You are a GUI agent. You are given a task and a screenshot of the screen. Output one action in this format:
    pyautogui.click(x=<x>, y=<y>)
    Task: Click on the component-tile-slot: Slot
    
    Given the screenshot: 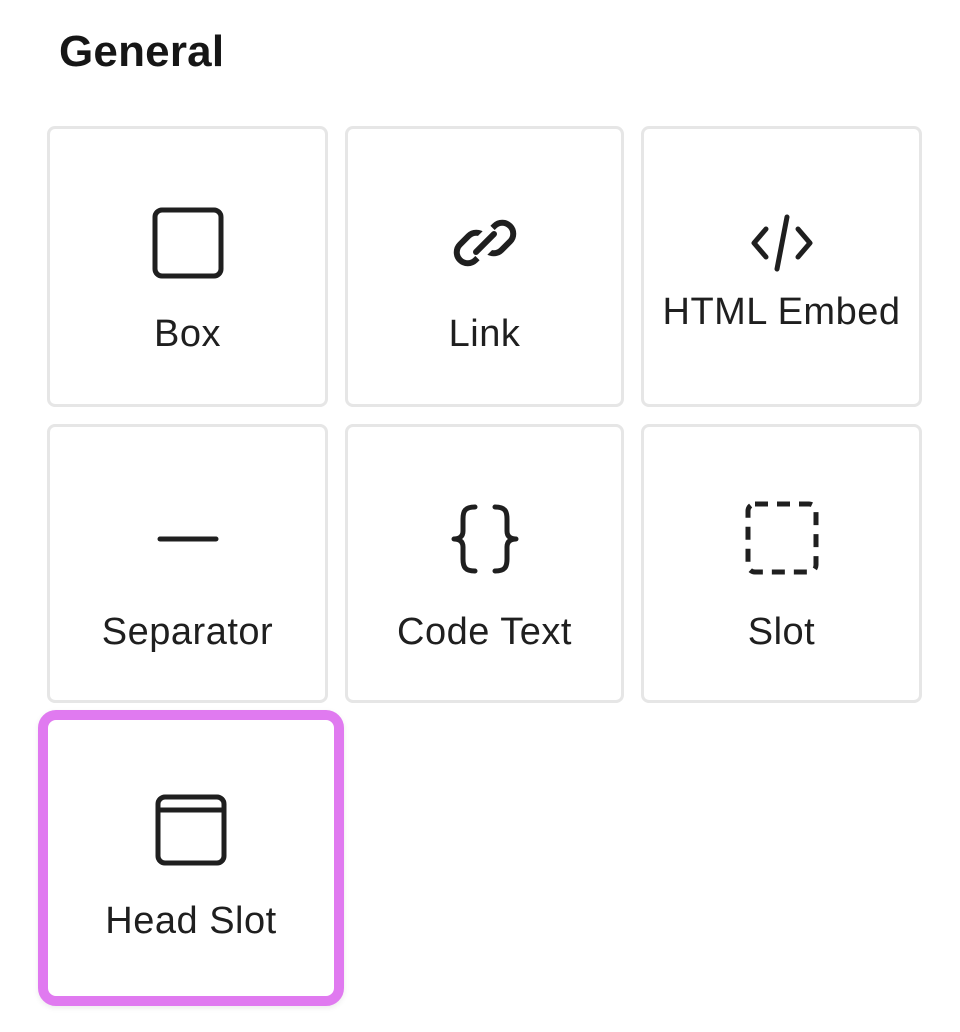 What is the action you would take?
    pyautogui.click(x=781, y=563)
    